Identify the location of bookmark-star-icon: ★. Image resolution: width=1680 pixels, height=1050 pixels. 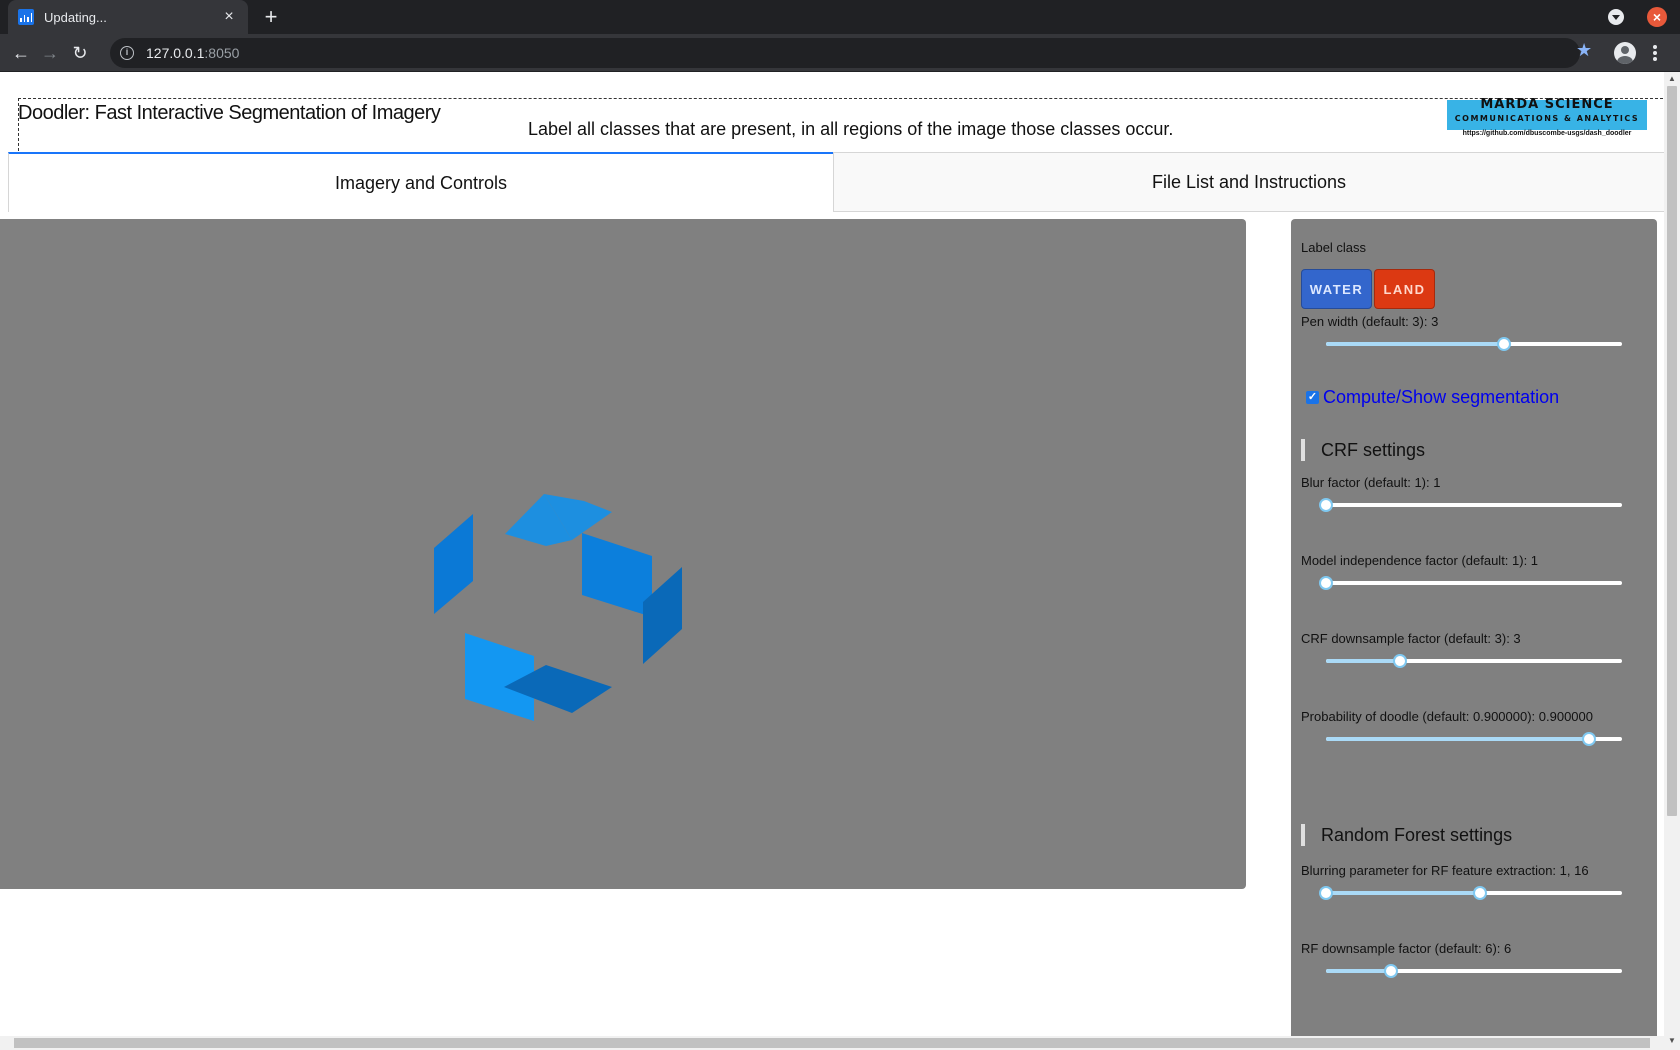
(1584, 50).